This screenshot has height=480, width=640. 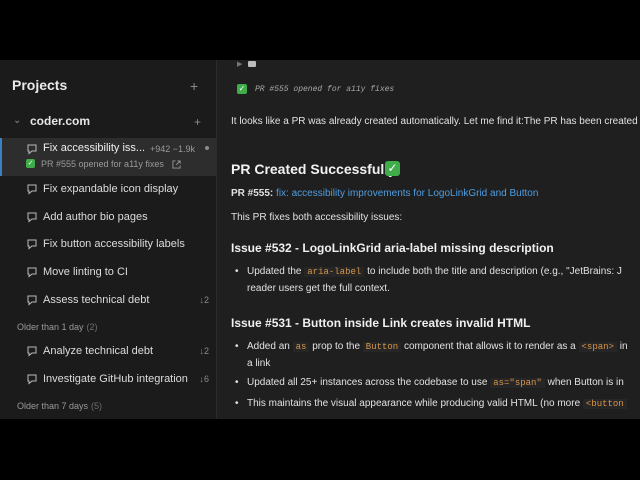 What do you see at coordinates (40, 85) in the screenshot?
I see `sidebar-title: Projects` at bounding box center [40, 85].